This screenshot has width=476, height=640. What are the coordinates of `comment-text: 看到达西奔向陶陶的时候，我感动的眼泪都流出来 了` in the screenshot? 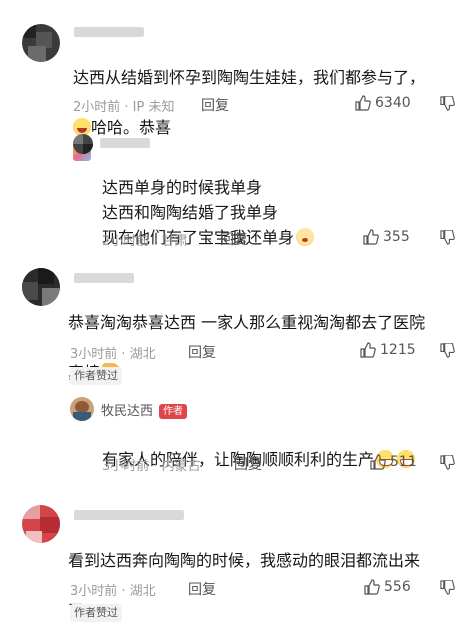 It's located at (265, 573).